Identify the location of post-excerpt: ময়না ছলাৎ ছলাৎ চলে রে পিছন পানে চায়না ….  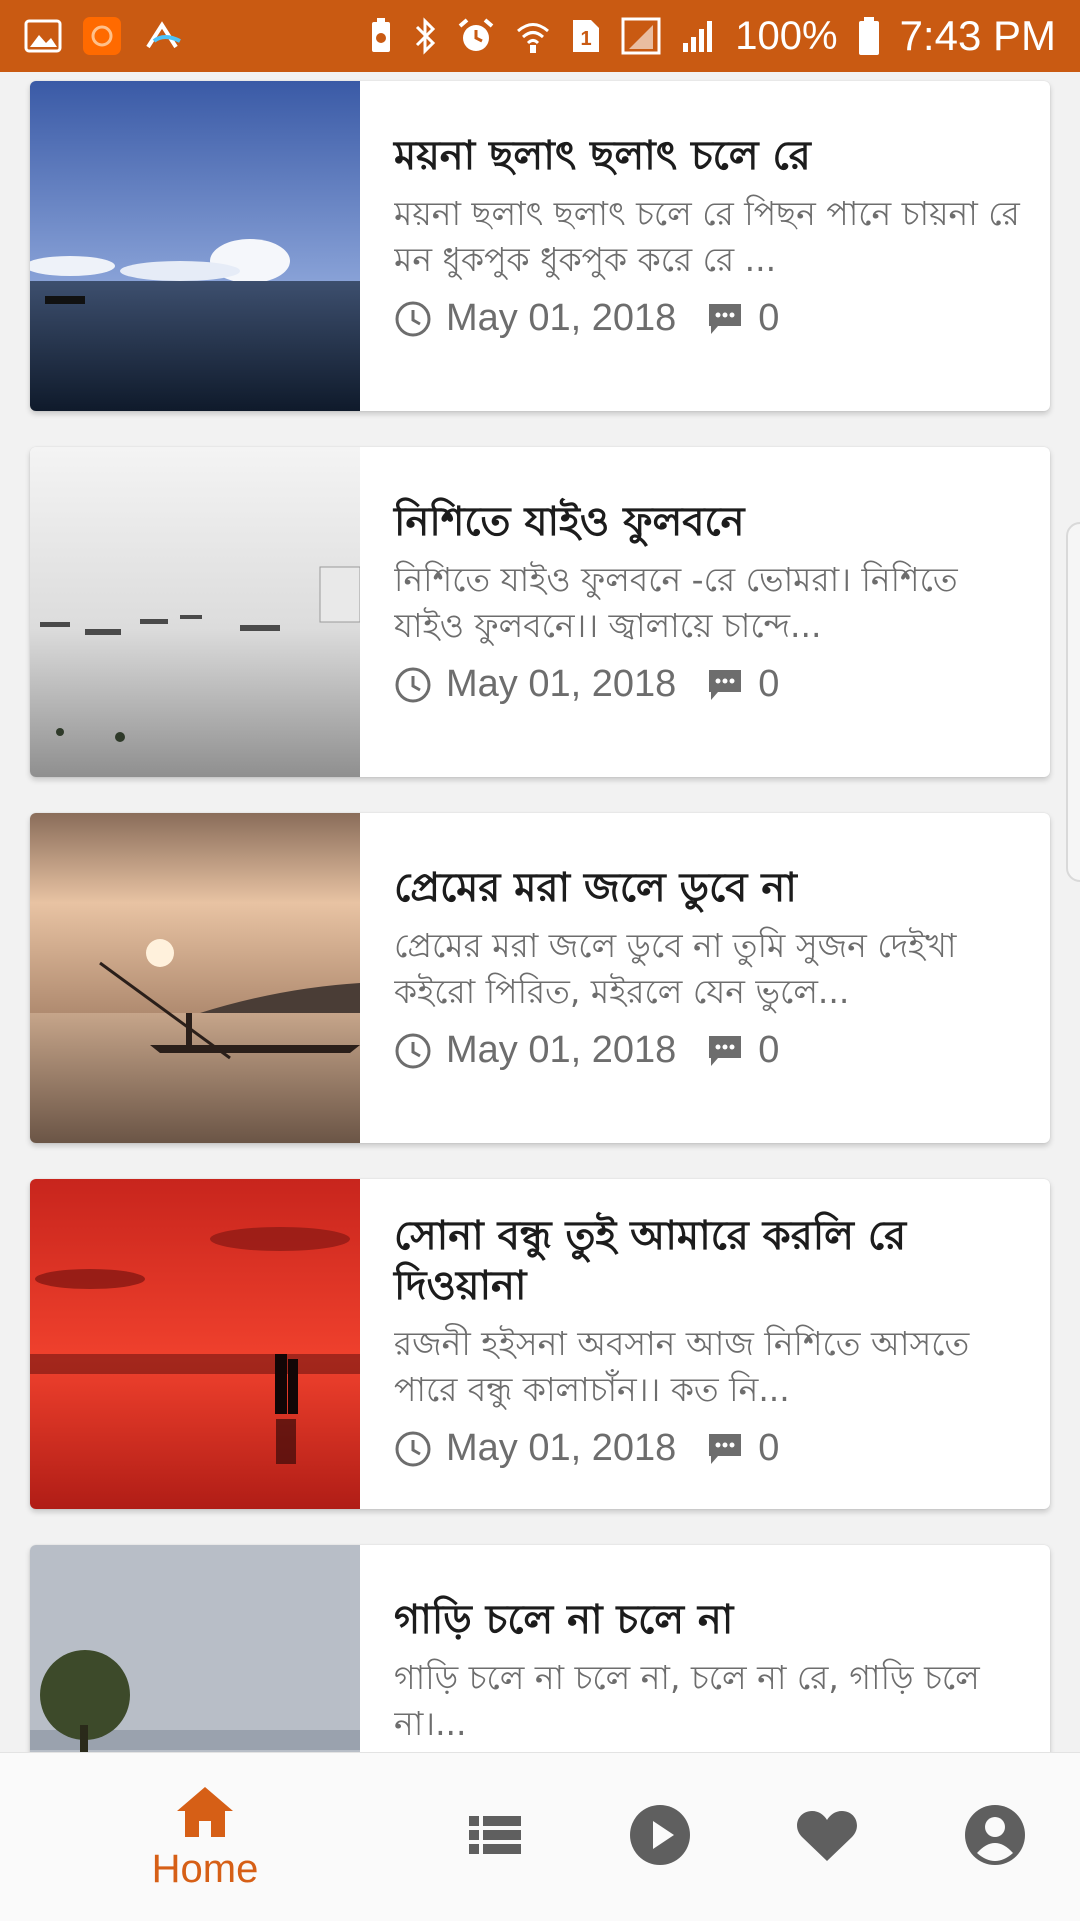
(707, 236).